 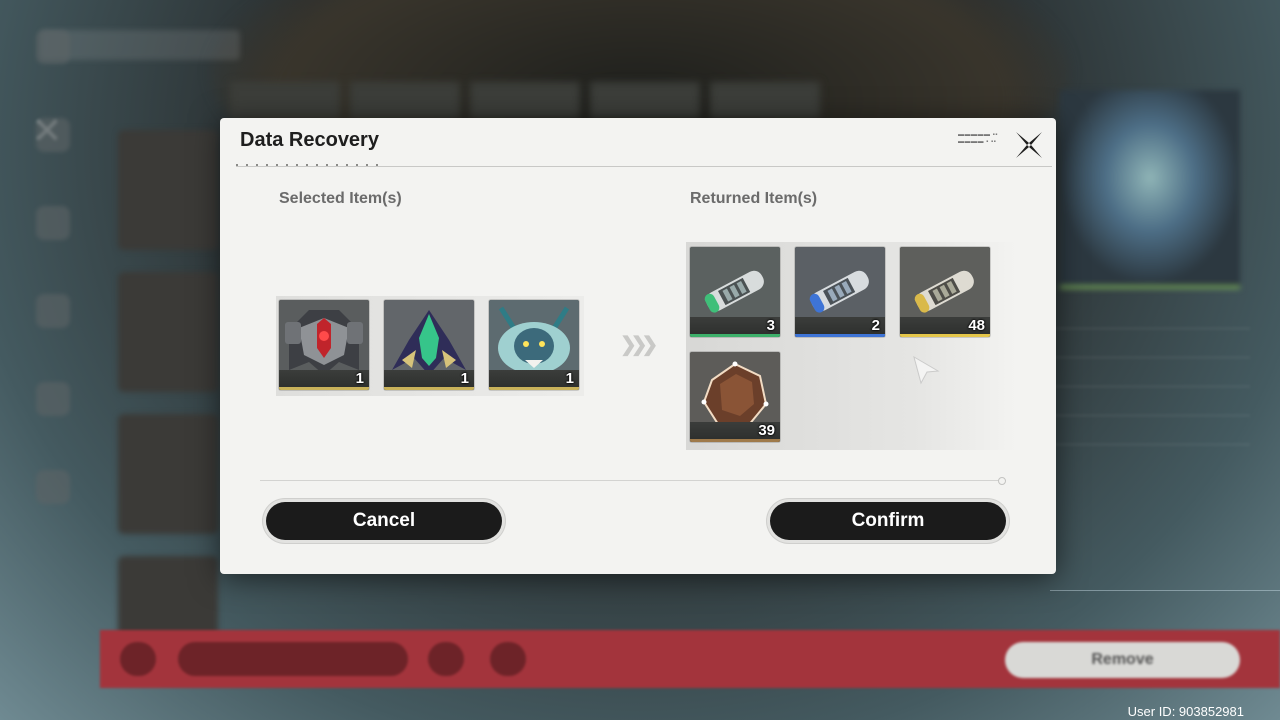 I want to click on background-side-icons, so click(x=53, y=330).